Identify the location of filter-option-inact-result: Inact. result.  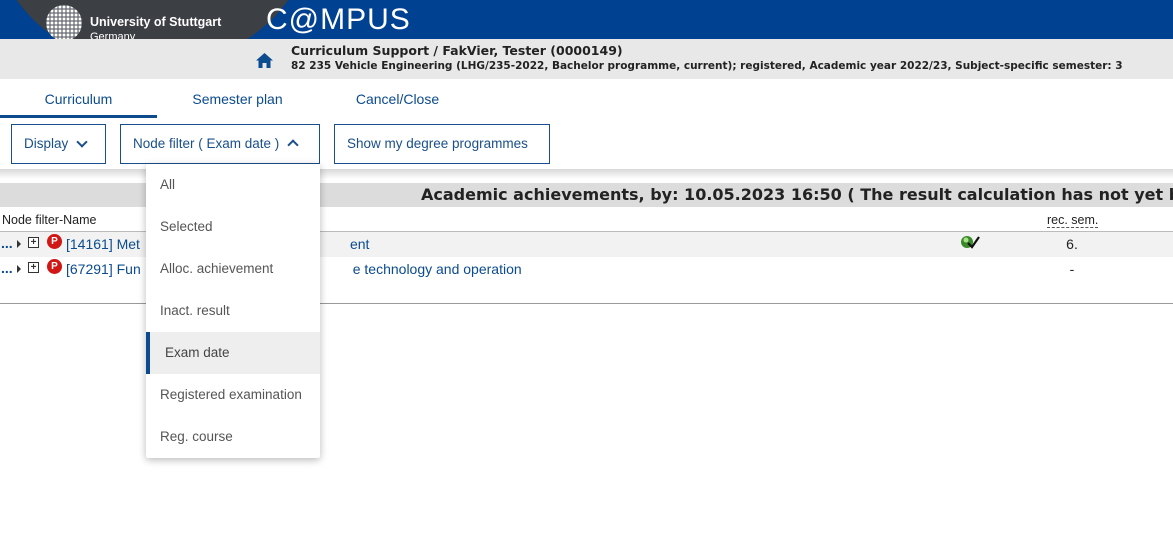
(233, 311).